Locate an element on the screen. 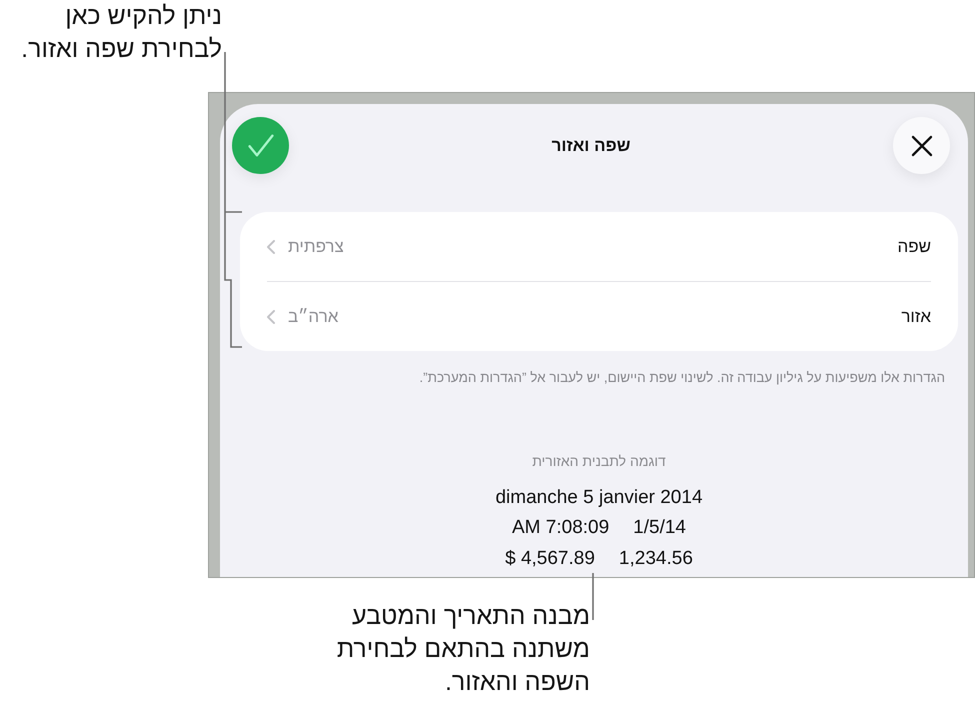 The height and width of the screenshot is (710, 975). callout-text: ניתן להקיש כאן לבחירת שפה ואזור. is located at coordinates (121, 33).